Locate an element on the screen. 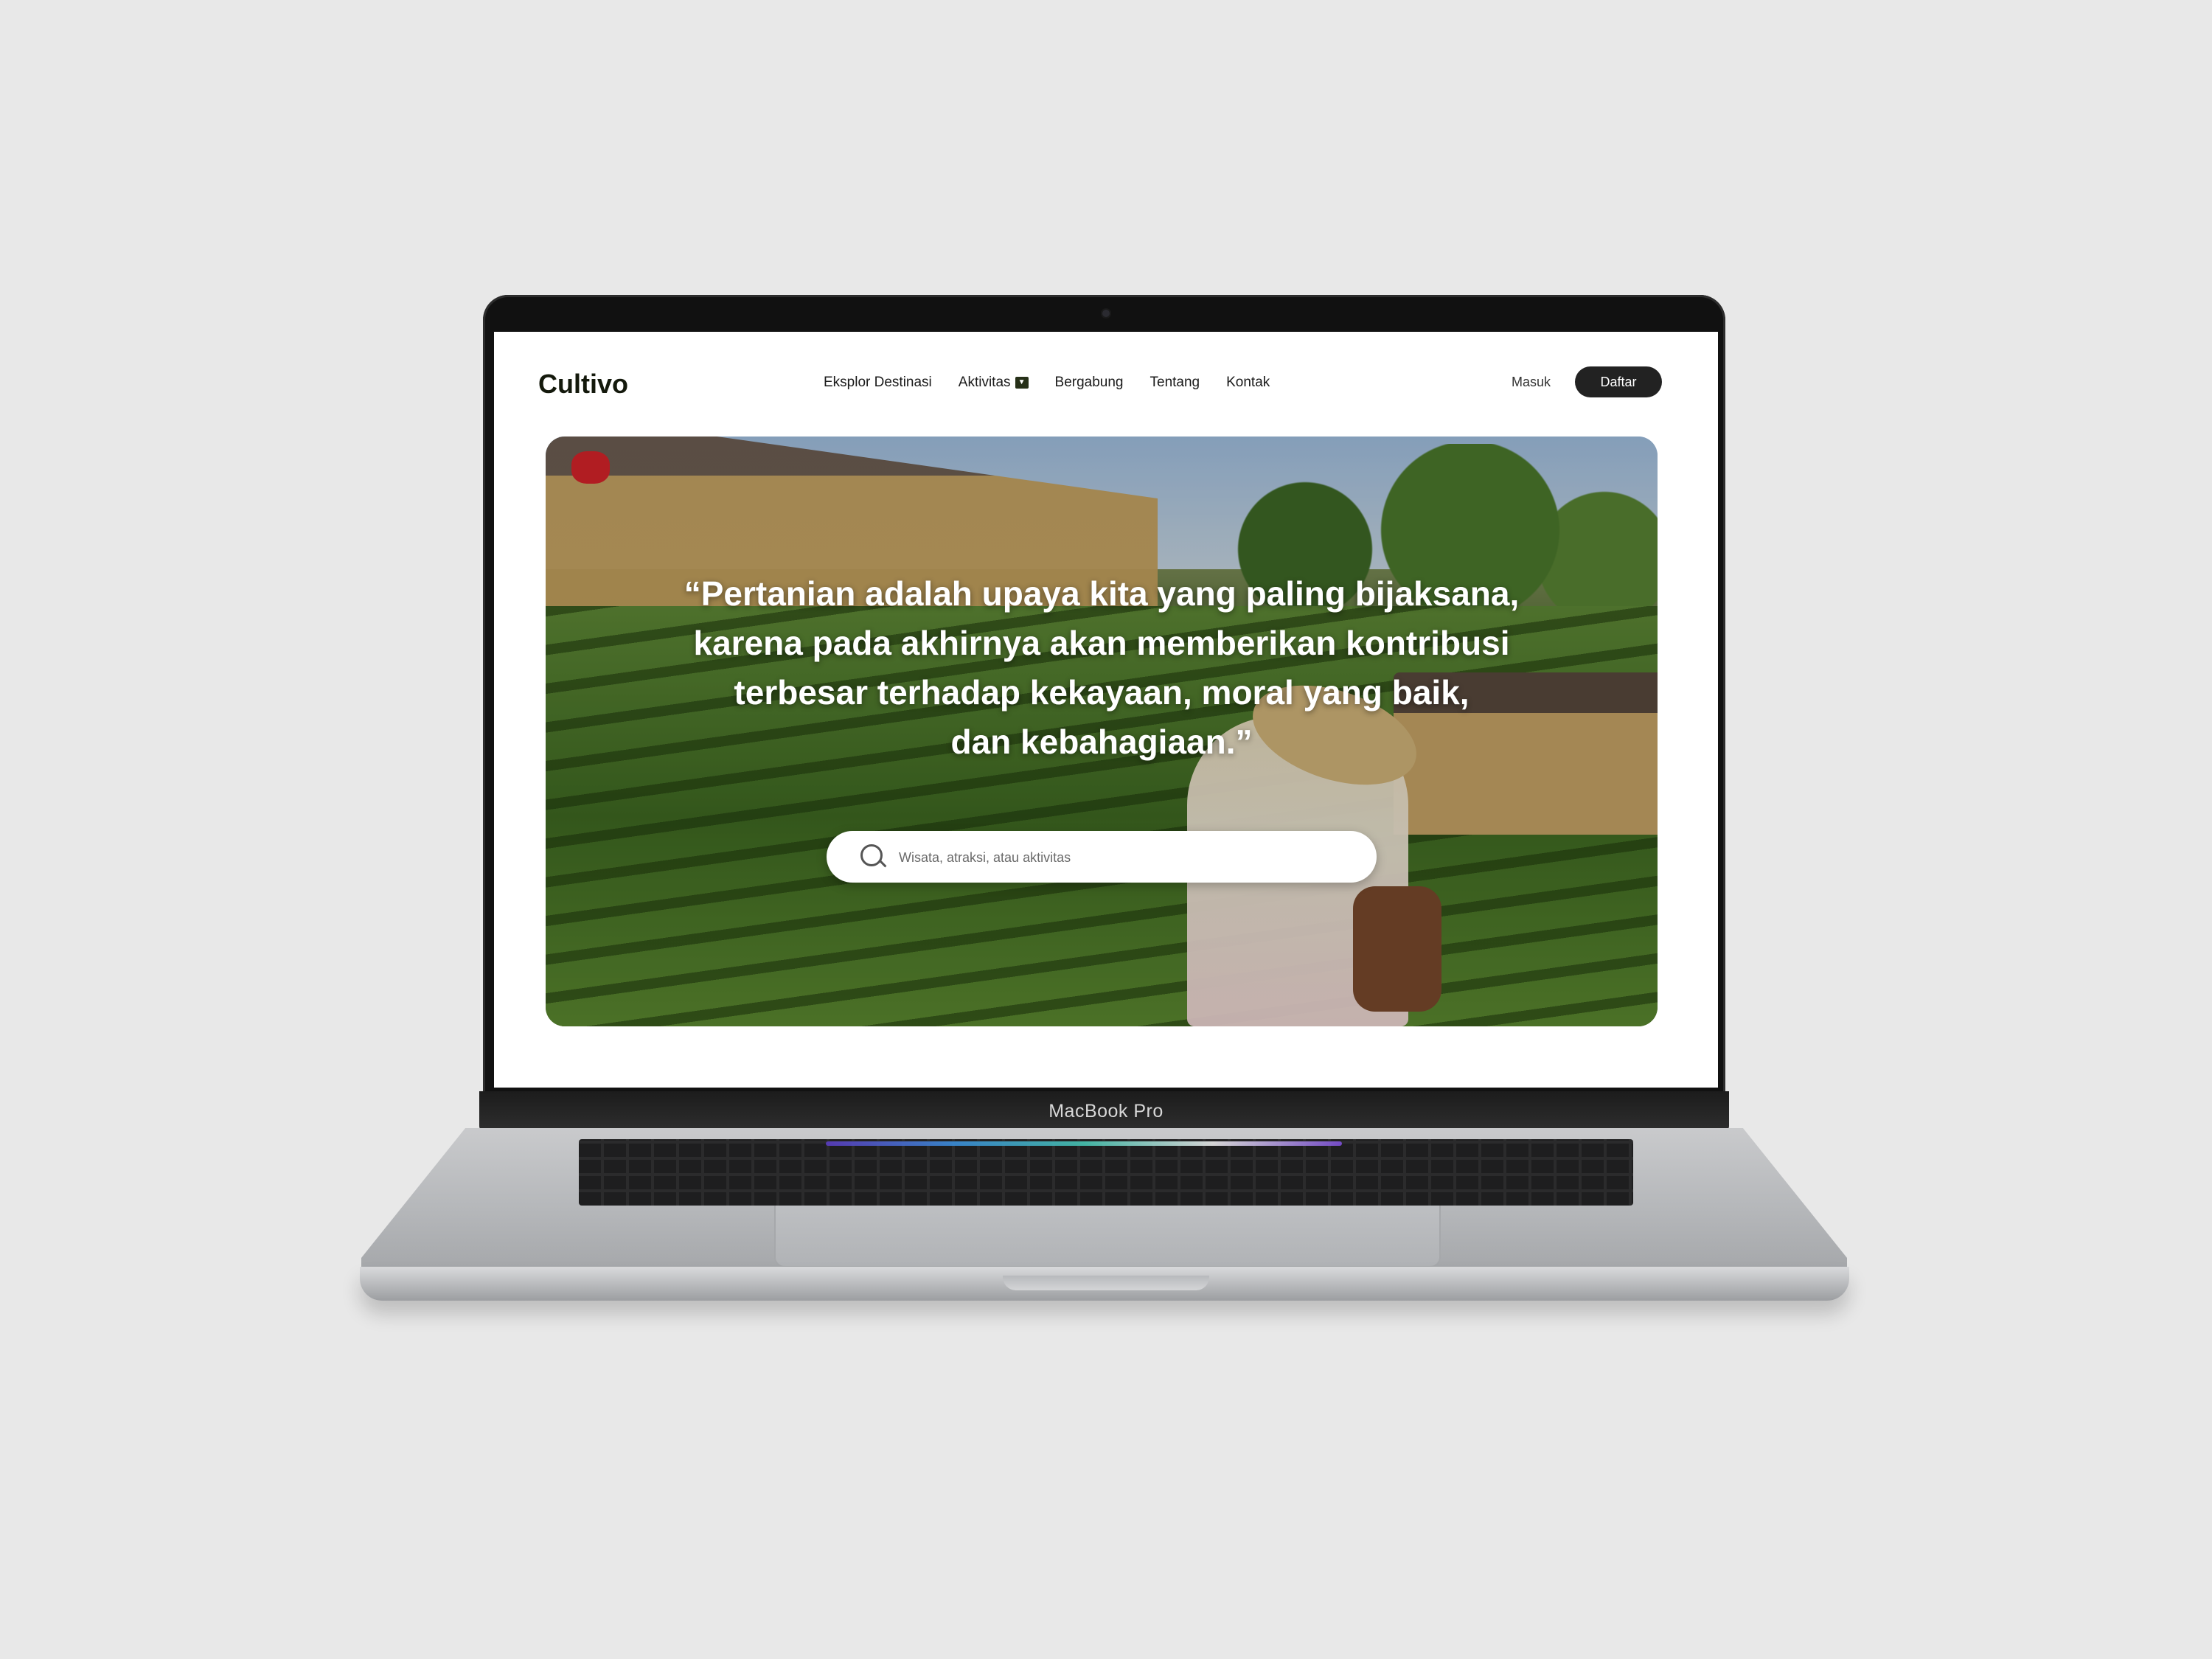 This screenshot has height=1659, width=2212. site-logo: Cultivo is located at coordinates (583, 384).